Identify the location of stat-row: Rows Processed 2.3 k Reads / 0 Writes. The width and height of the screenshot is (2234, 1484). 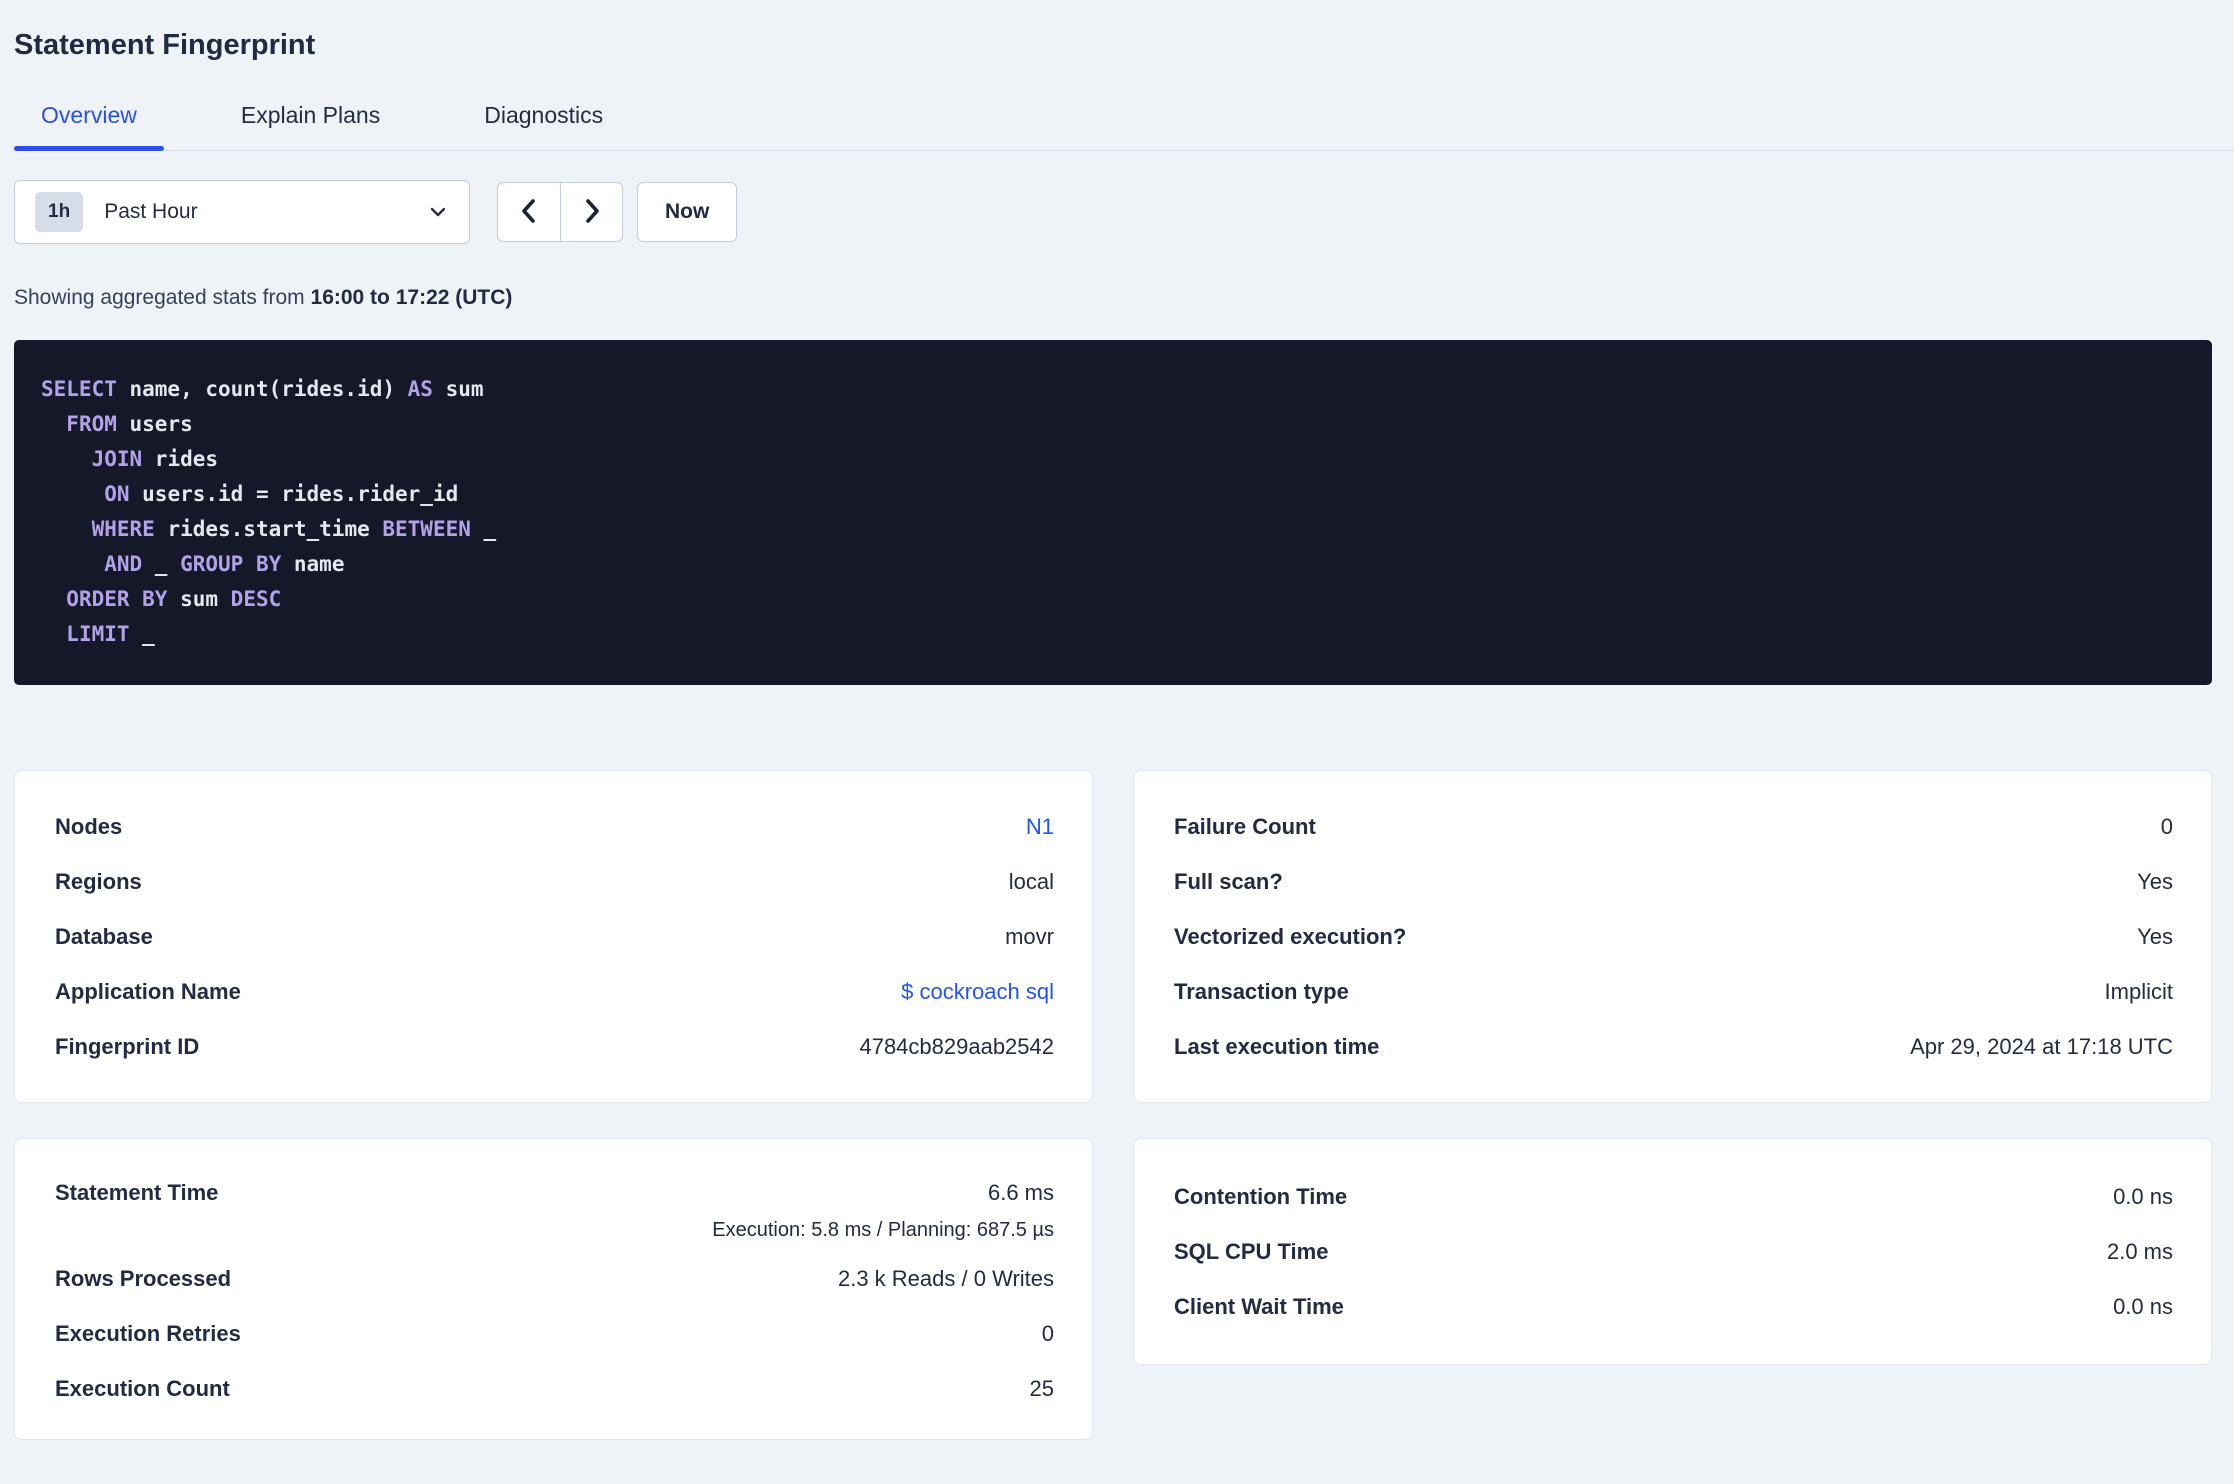
(554, 1278).